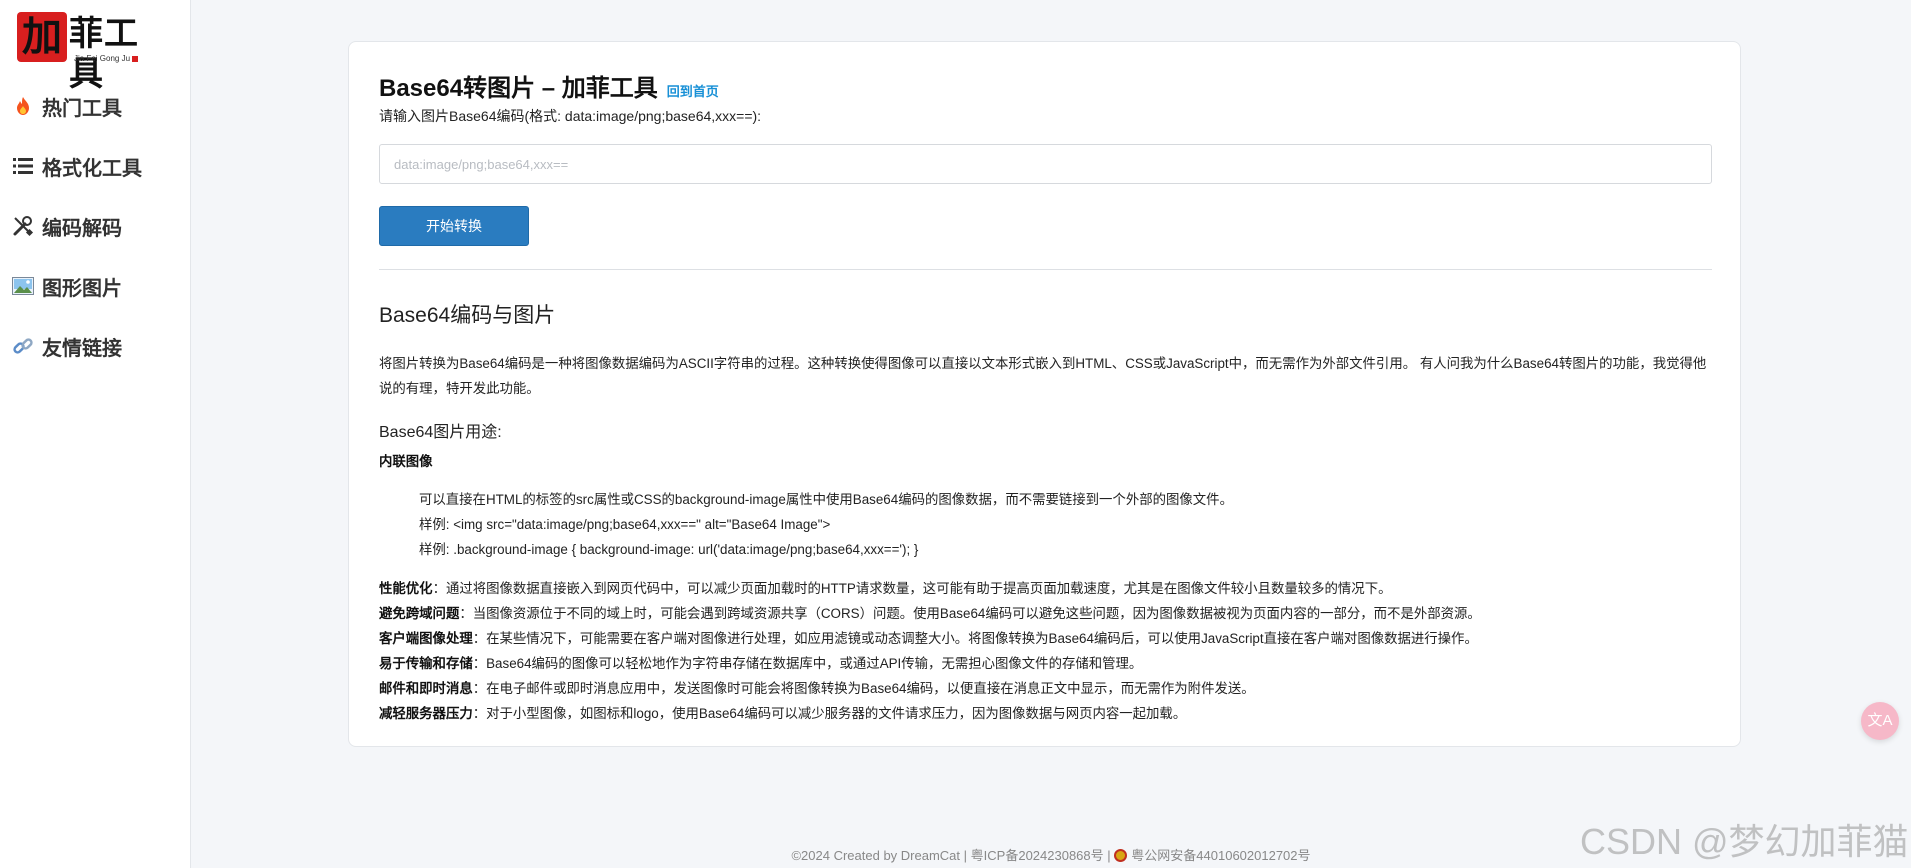 The image size is (1911, 868). Describe the element at coordinates (1880, 721) in the screenshot. I see `translate-icon: 文A` at that location.